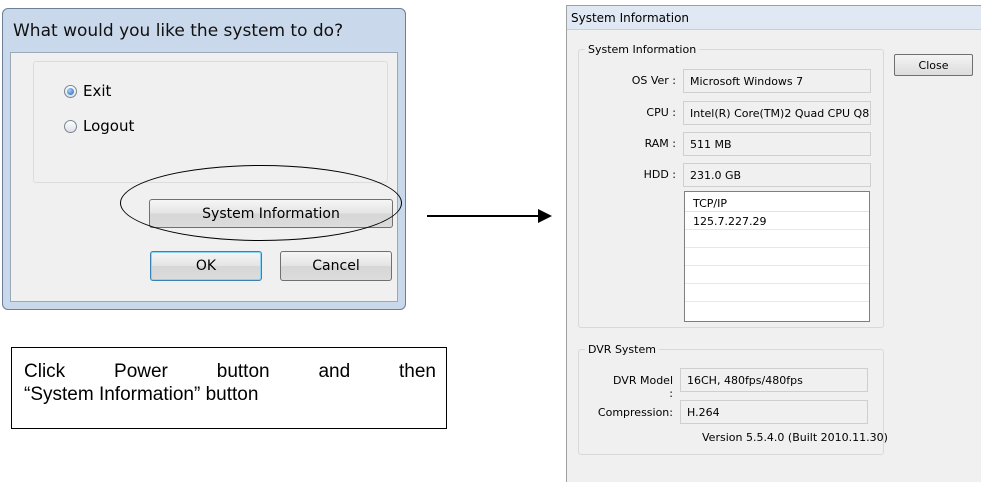 This screenshot has height=482, width=981. I want to click on option-exit-label: Exit, so click(97, 91).